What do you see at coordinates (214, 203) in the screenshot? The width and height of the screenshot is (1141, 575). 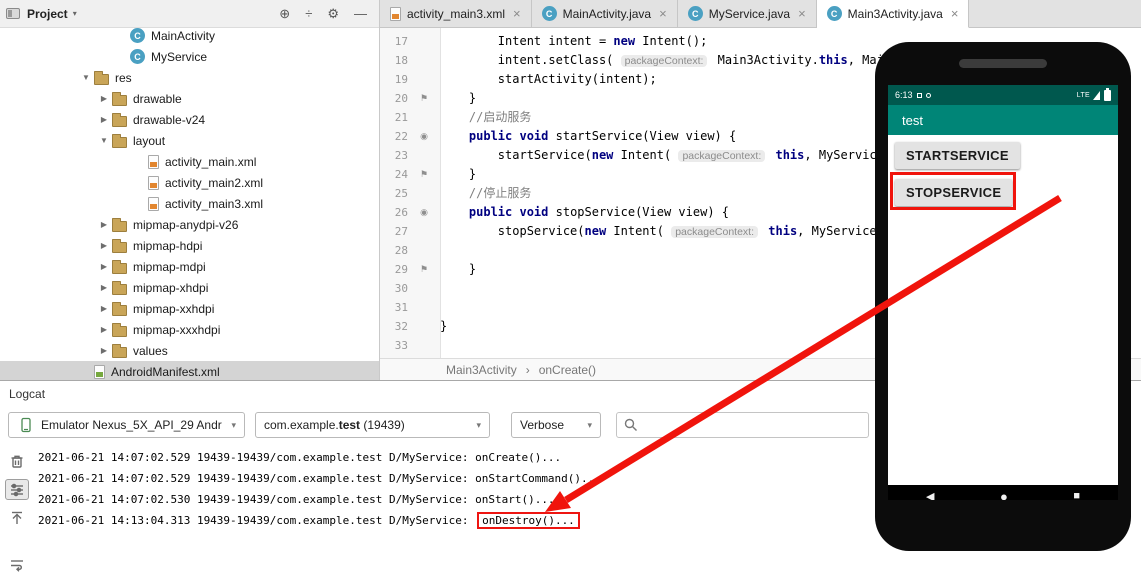 I see `tree-item-label: activity_main3.xml` at bounding box center [214, 203].